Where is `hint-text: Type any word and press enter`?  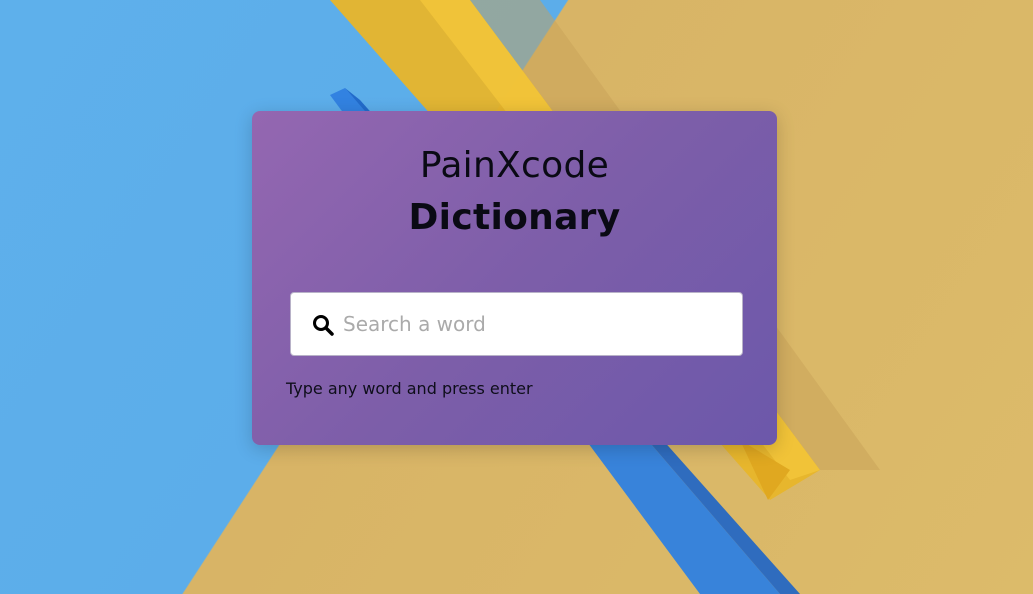
hint-text: Type any word and press enter is located at coordinates (409, 388).